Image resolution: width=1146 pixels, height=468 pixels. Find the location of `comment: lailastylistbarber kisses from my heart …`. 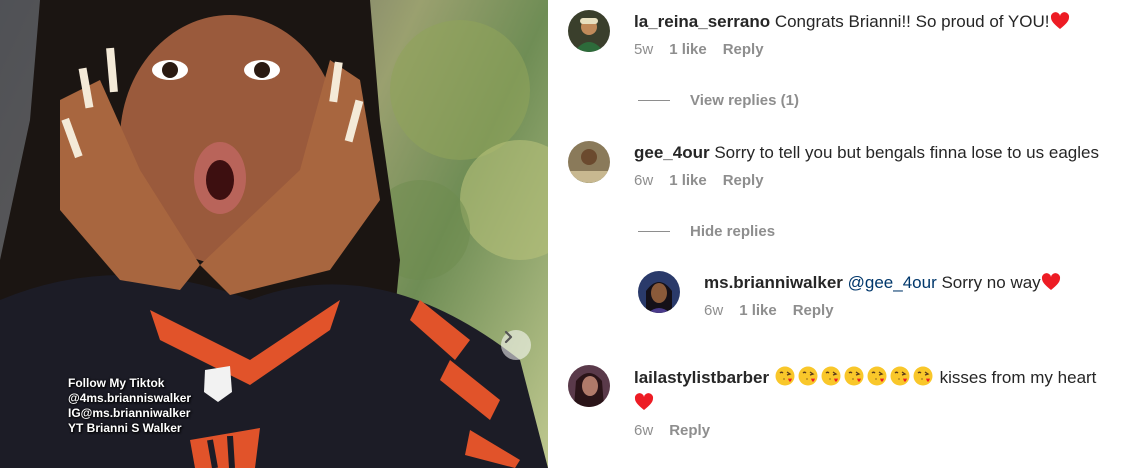

comment: lailastylistbarber kisses from my heart … is located at coordinates (832, 402).